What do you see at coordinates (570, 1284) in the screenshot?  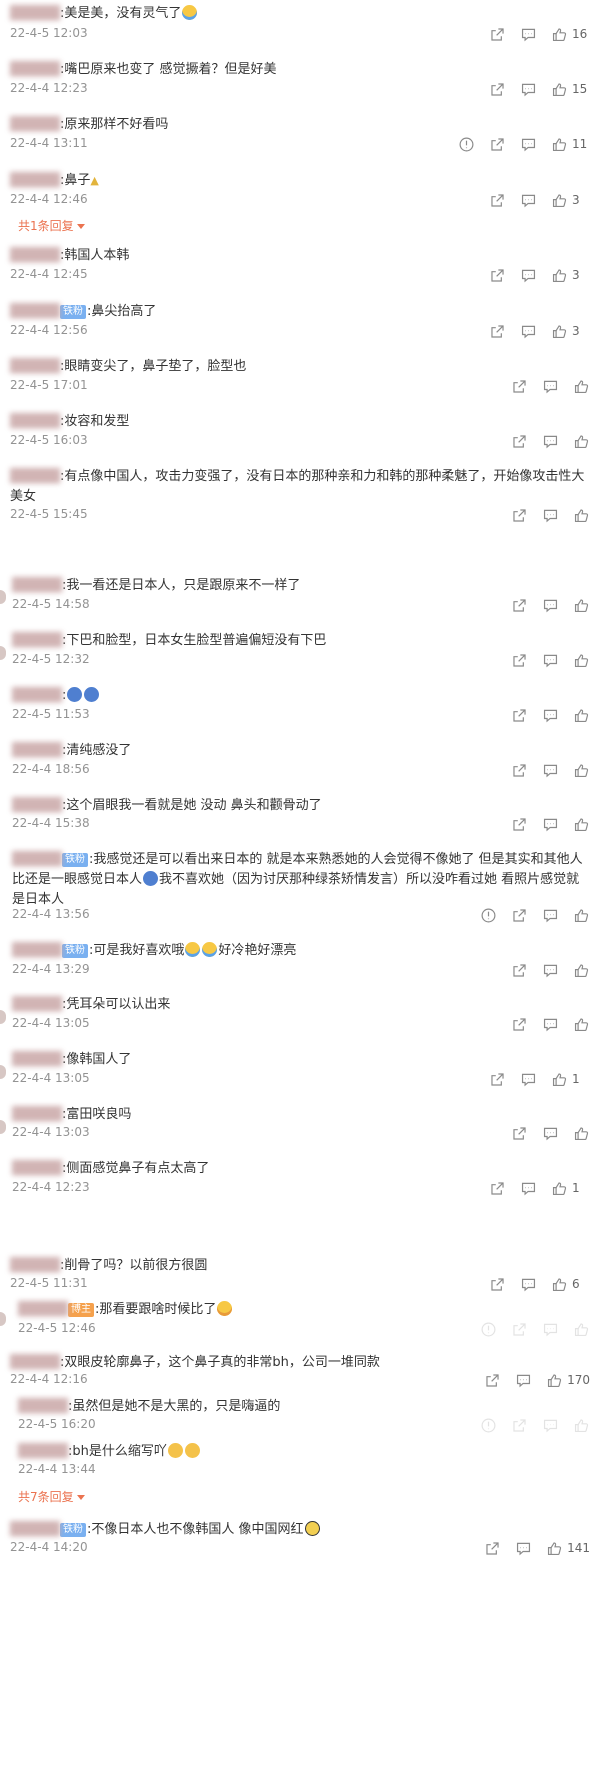 I see `like-icon: 6` at bounding box center [570, 1284].